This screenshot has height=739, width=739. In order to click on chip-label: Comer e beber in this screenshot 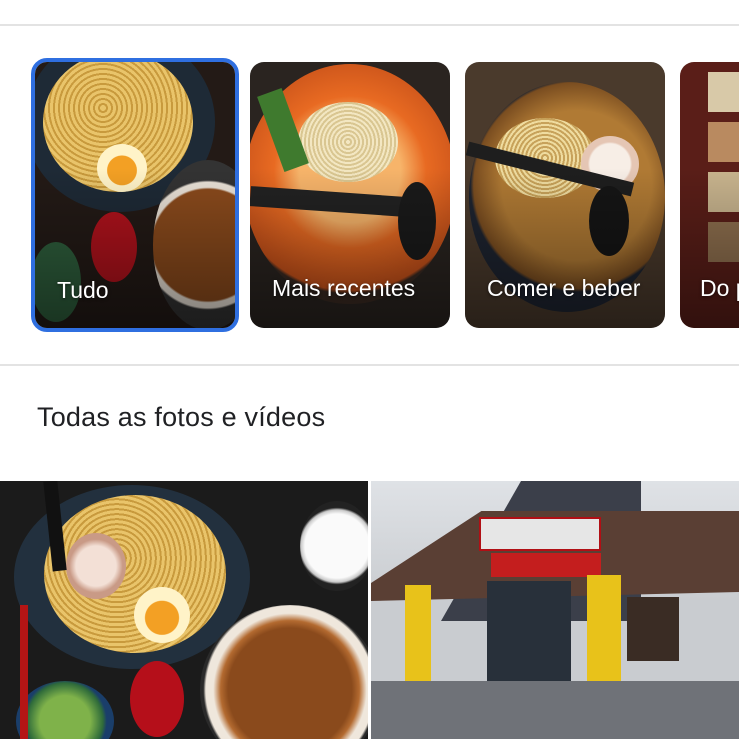, I will do `click(564, 288)`.